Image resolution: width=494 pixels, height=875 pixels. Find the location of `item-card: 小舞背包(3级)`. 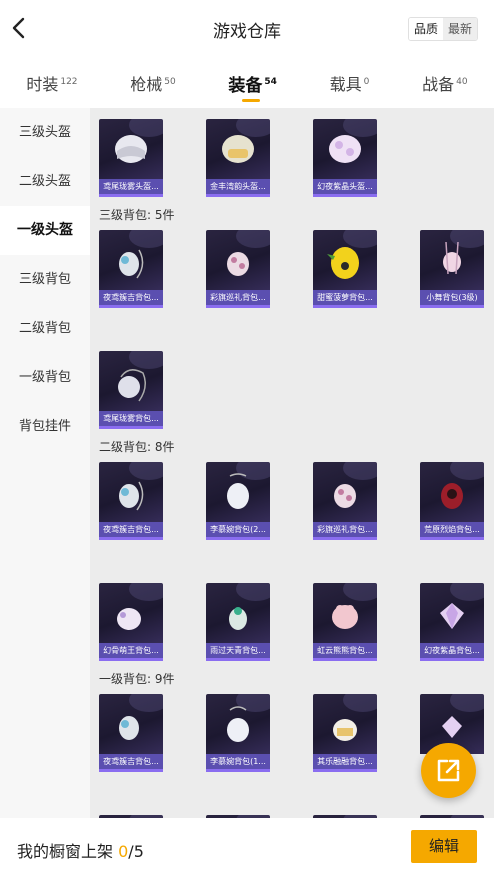

item-card: 小舞背包(3级) is located at coordinates (452, 269).